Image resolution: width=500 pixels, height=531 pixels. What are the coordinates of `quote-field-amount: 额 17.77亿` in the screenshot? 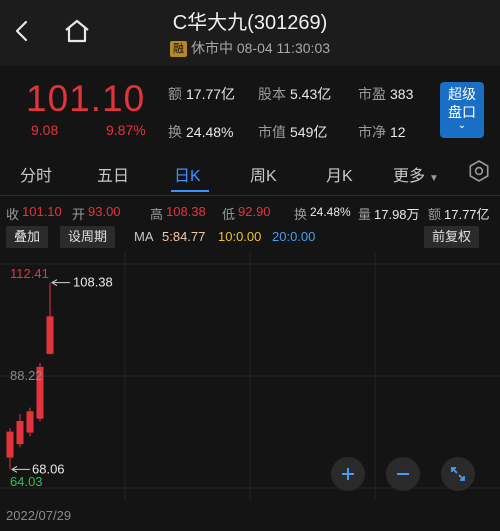 It's located at (202, 94).